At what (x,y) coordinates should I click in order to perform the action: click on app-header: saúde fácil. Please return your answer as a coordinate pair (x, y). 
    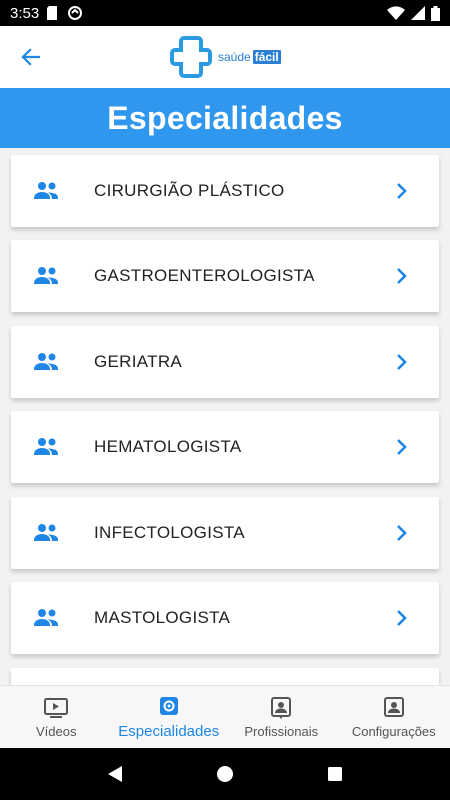
    Looking at the image, I should click on (225, 57).